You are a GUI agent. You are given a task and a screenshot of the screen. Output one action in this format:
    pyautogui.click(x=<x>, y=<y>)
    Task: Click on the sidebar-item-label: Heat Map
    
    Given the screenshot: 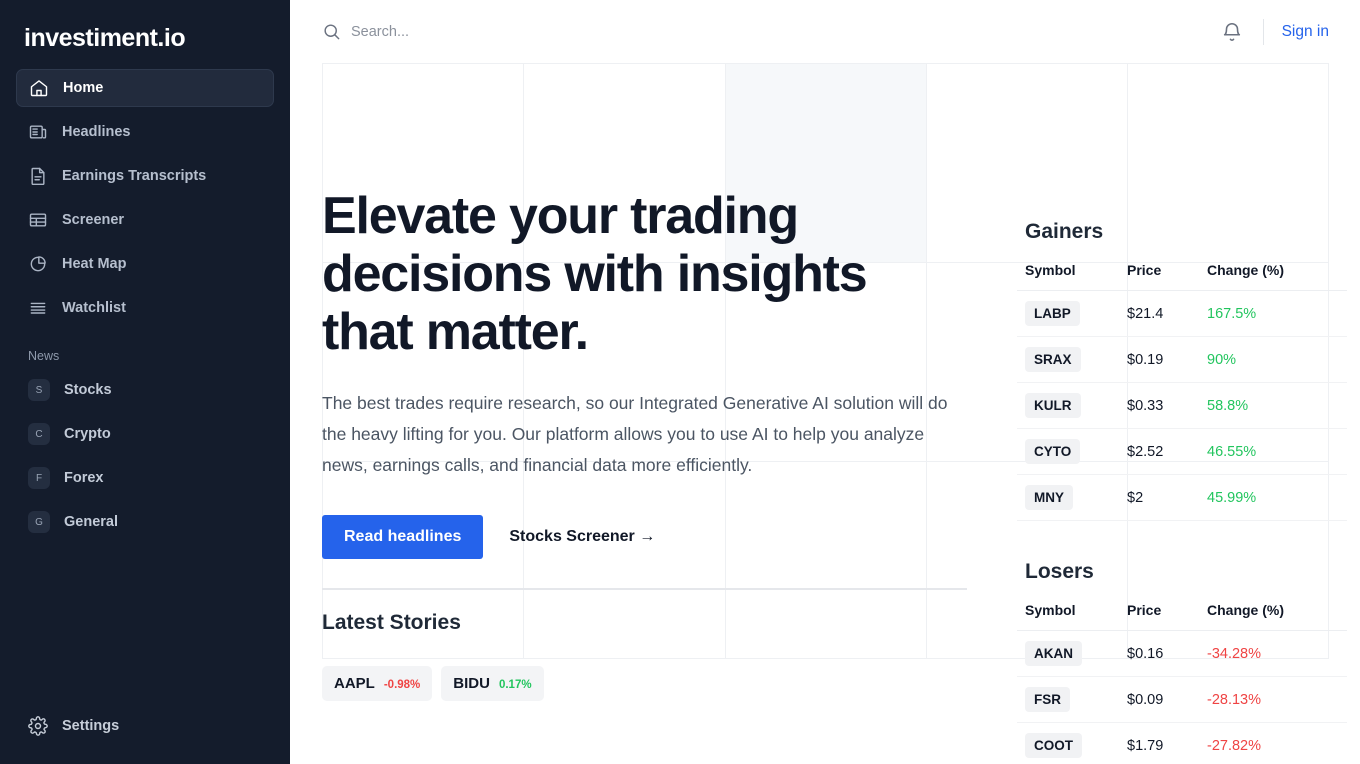 What is the action you would take?
    pyautogui.click(x=94, y=264)
    